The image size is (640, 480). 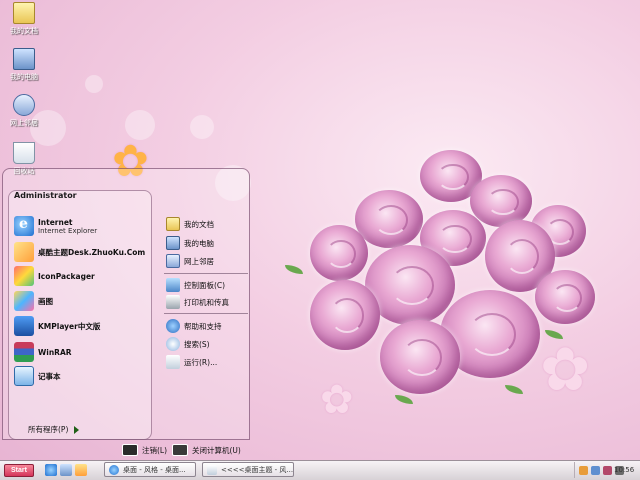 What do you see at coordinates (173, 326) in the screenshot?
I see `help-icon` at bounding box center [173, 326].